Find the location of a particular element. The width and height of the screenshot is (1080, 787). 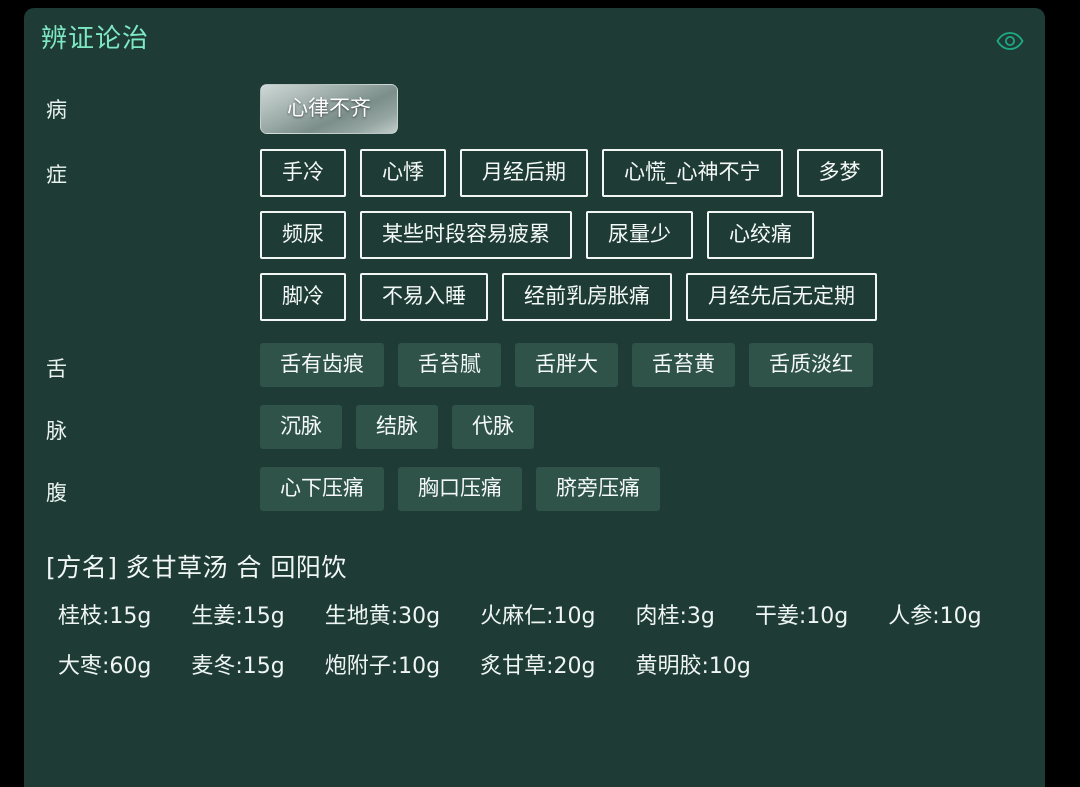

row-symptom-continued: 脚冷 不易入睡 经前乳房胀痛 月经先后无定期 is located at coordinates (534, 297).